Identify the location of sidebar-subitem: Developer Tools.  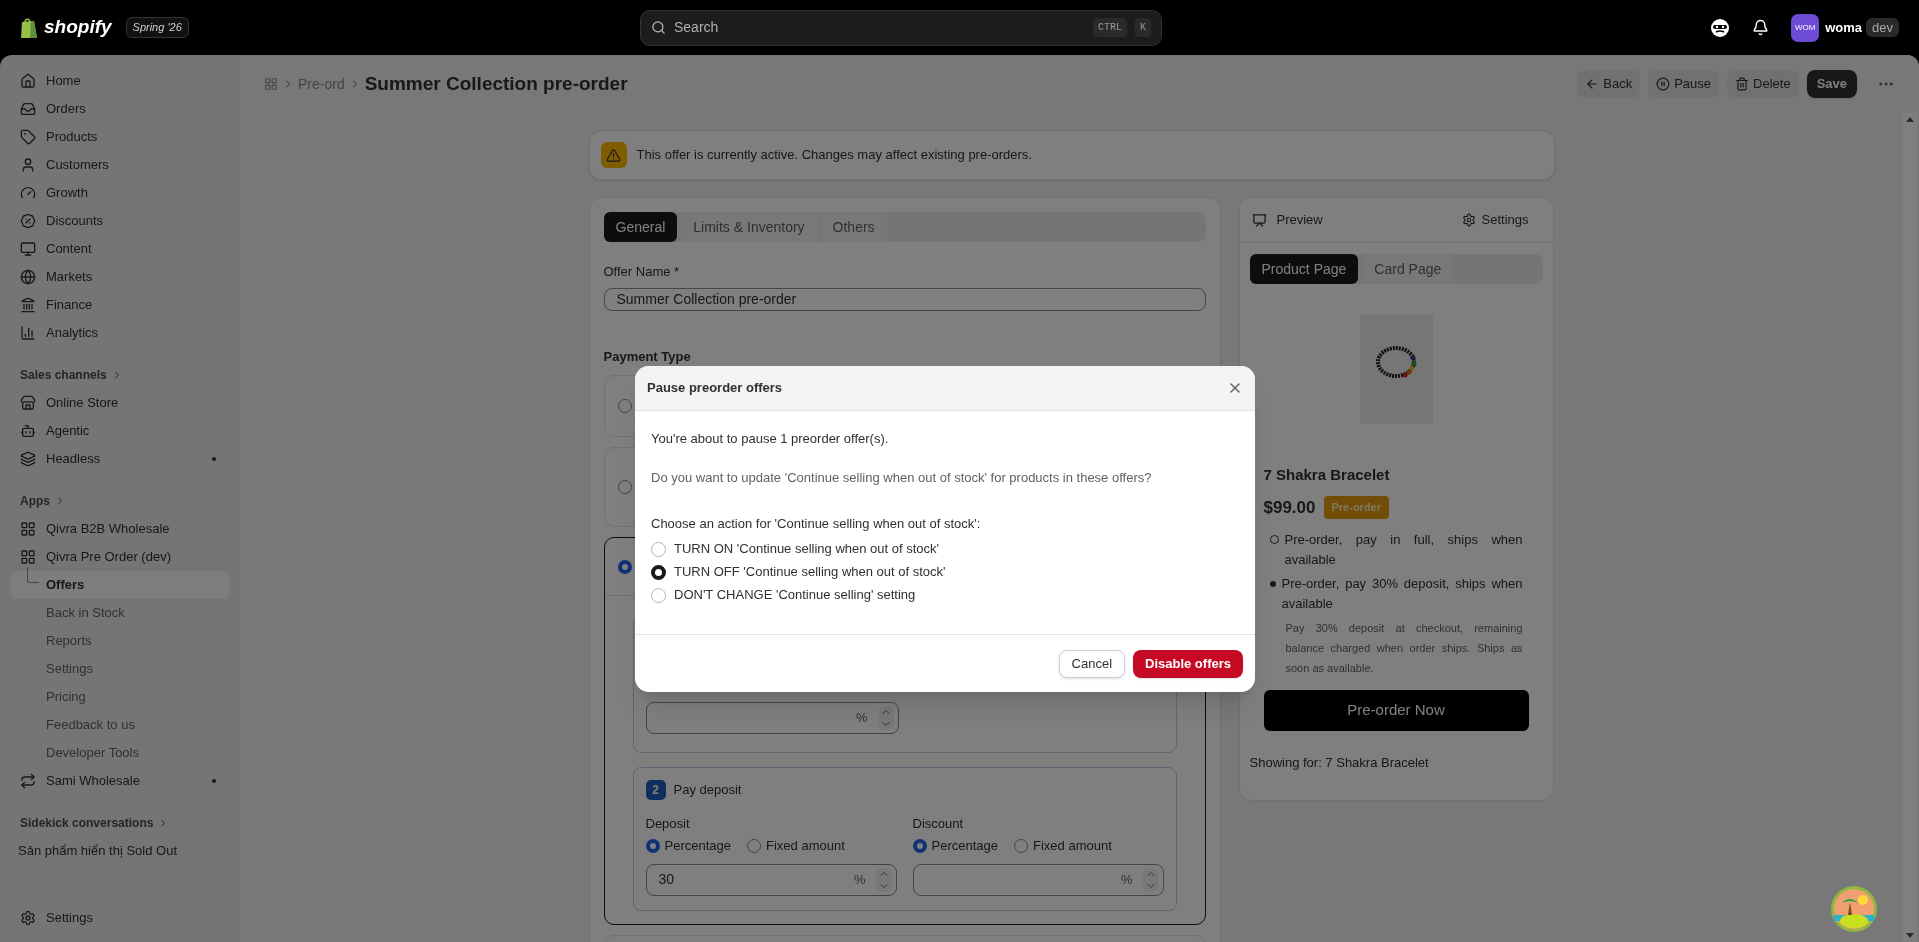
(120, 753).